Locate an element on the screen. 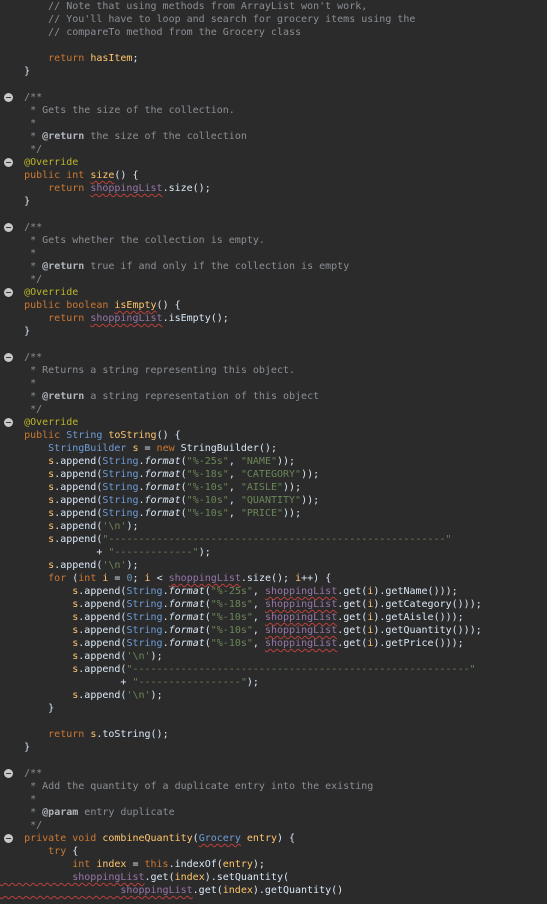 The height and width of the screenshot is (904, 547). code-token: @Override is located at coordinates (39, 422).